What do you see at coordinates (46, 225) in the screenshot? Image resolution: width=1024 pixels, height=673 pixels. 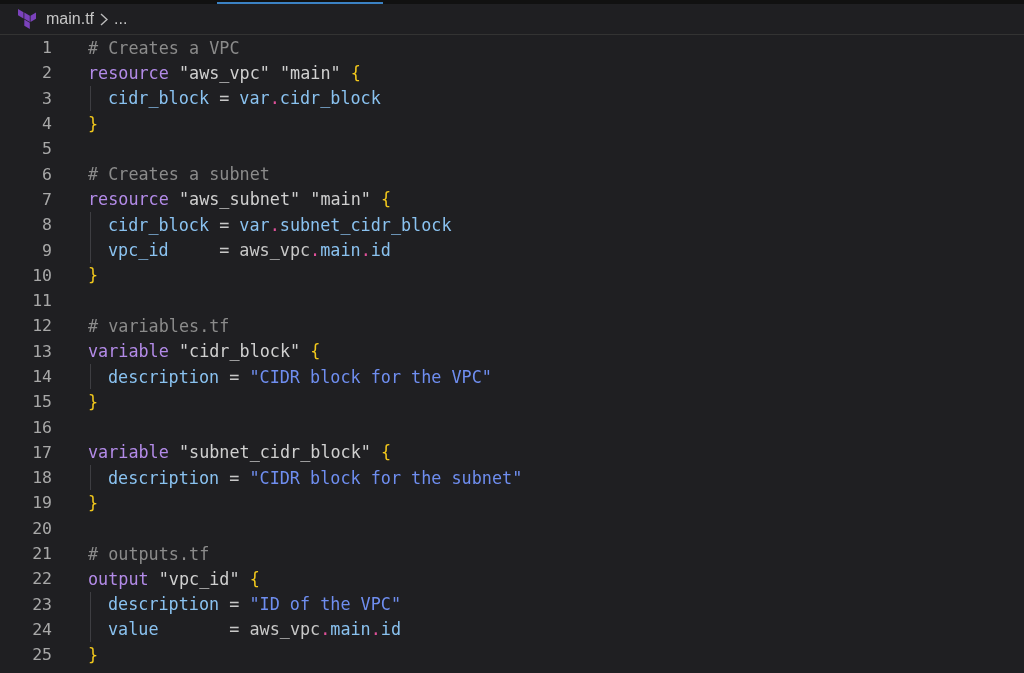 I see `line-number: 8` at bounding box center [46, 225].